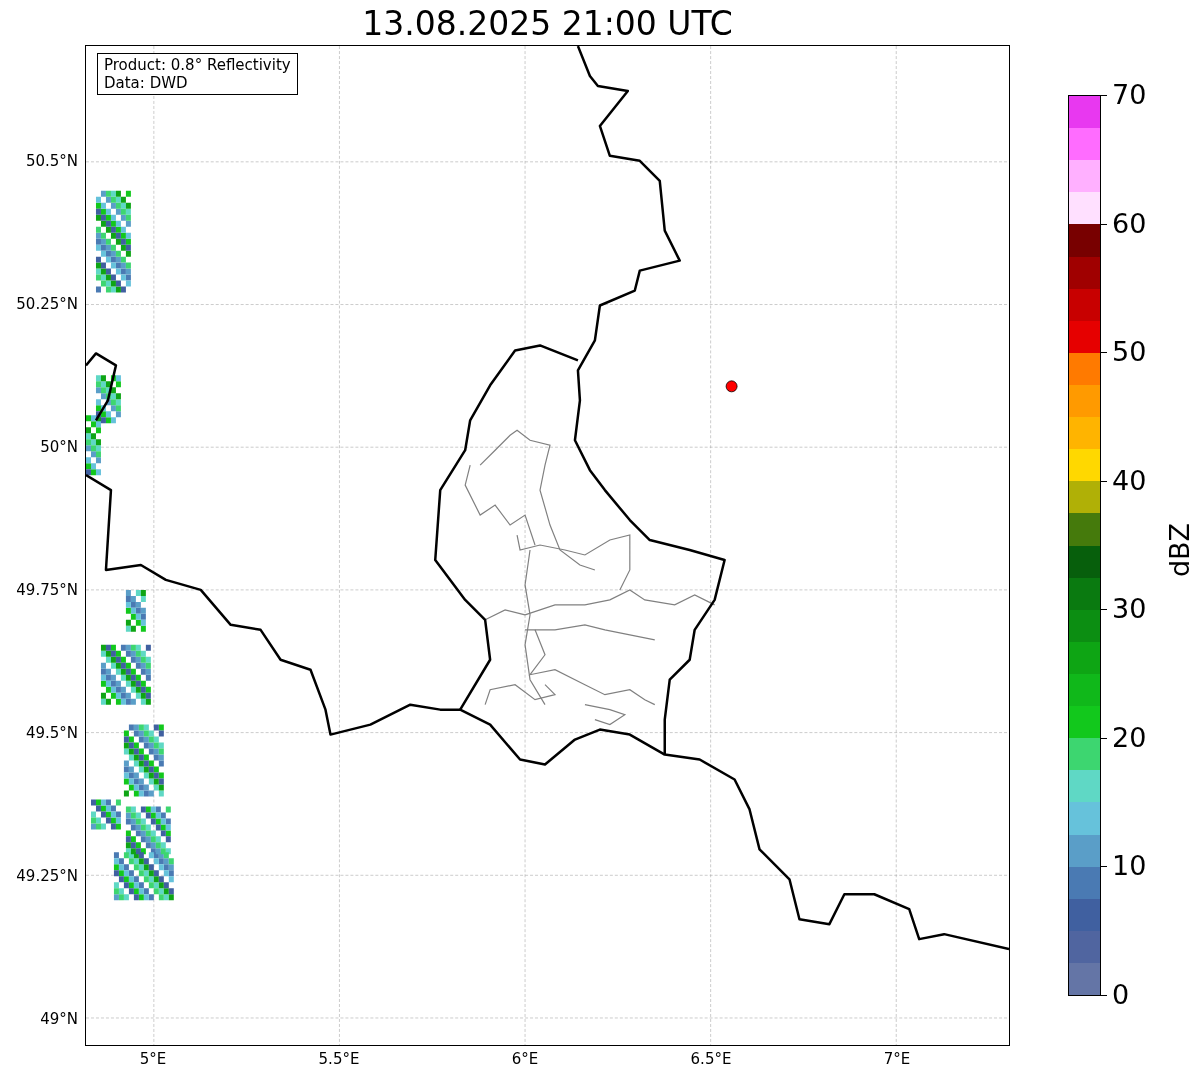 This screenshot has height=1081, width=1202. I want to click on colorbar-tick-label: 0, so click(1121, 995).